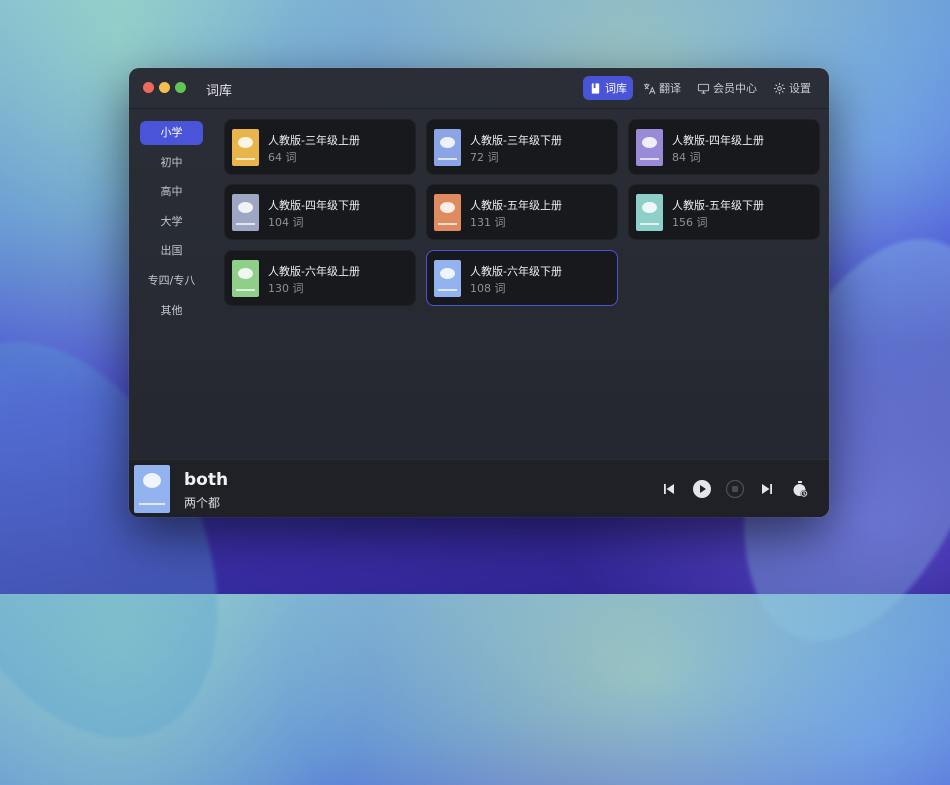 The image size is (950, 785). Describe the element at coordinates (670, 88) in the screenshot. I see `nav-translate-label: 翻译` at that location.